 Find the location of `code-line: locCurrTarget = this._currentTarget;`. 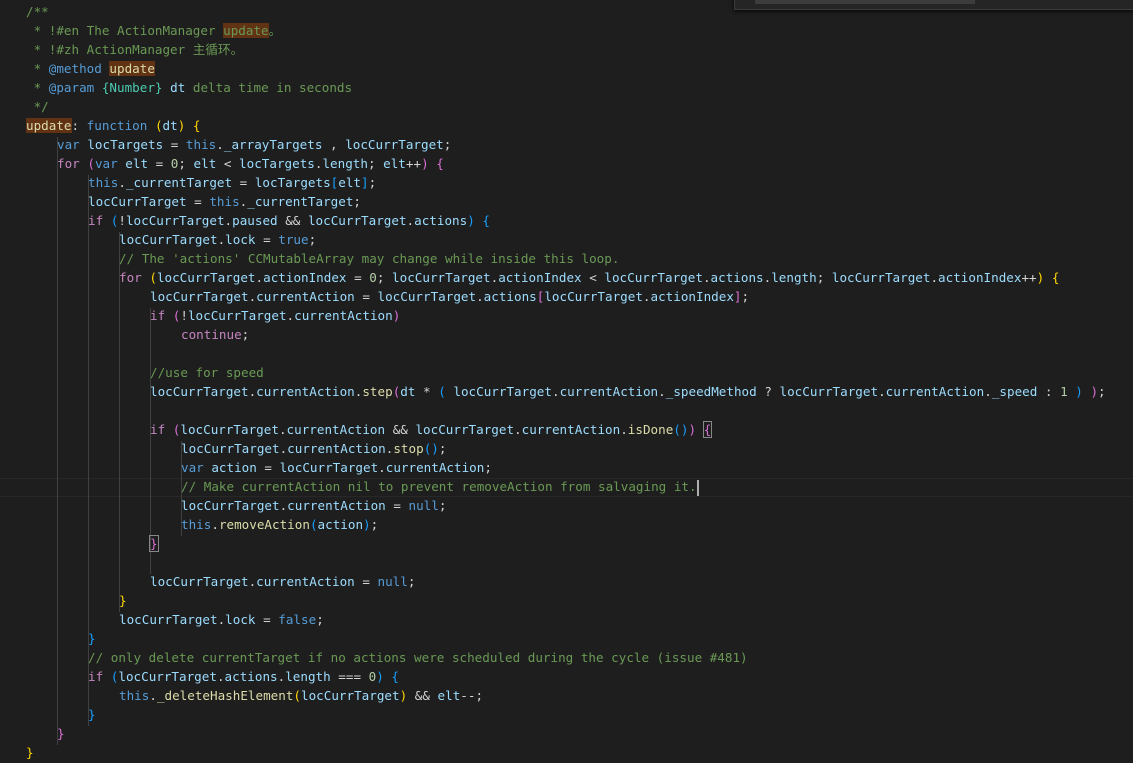

code-line: locCurrTarget = this._currentTarget; is located at coordinates (225, 201).